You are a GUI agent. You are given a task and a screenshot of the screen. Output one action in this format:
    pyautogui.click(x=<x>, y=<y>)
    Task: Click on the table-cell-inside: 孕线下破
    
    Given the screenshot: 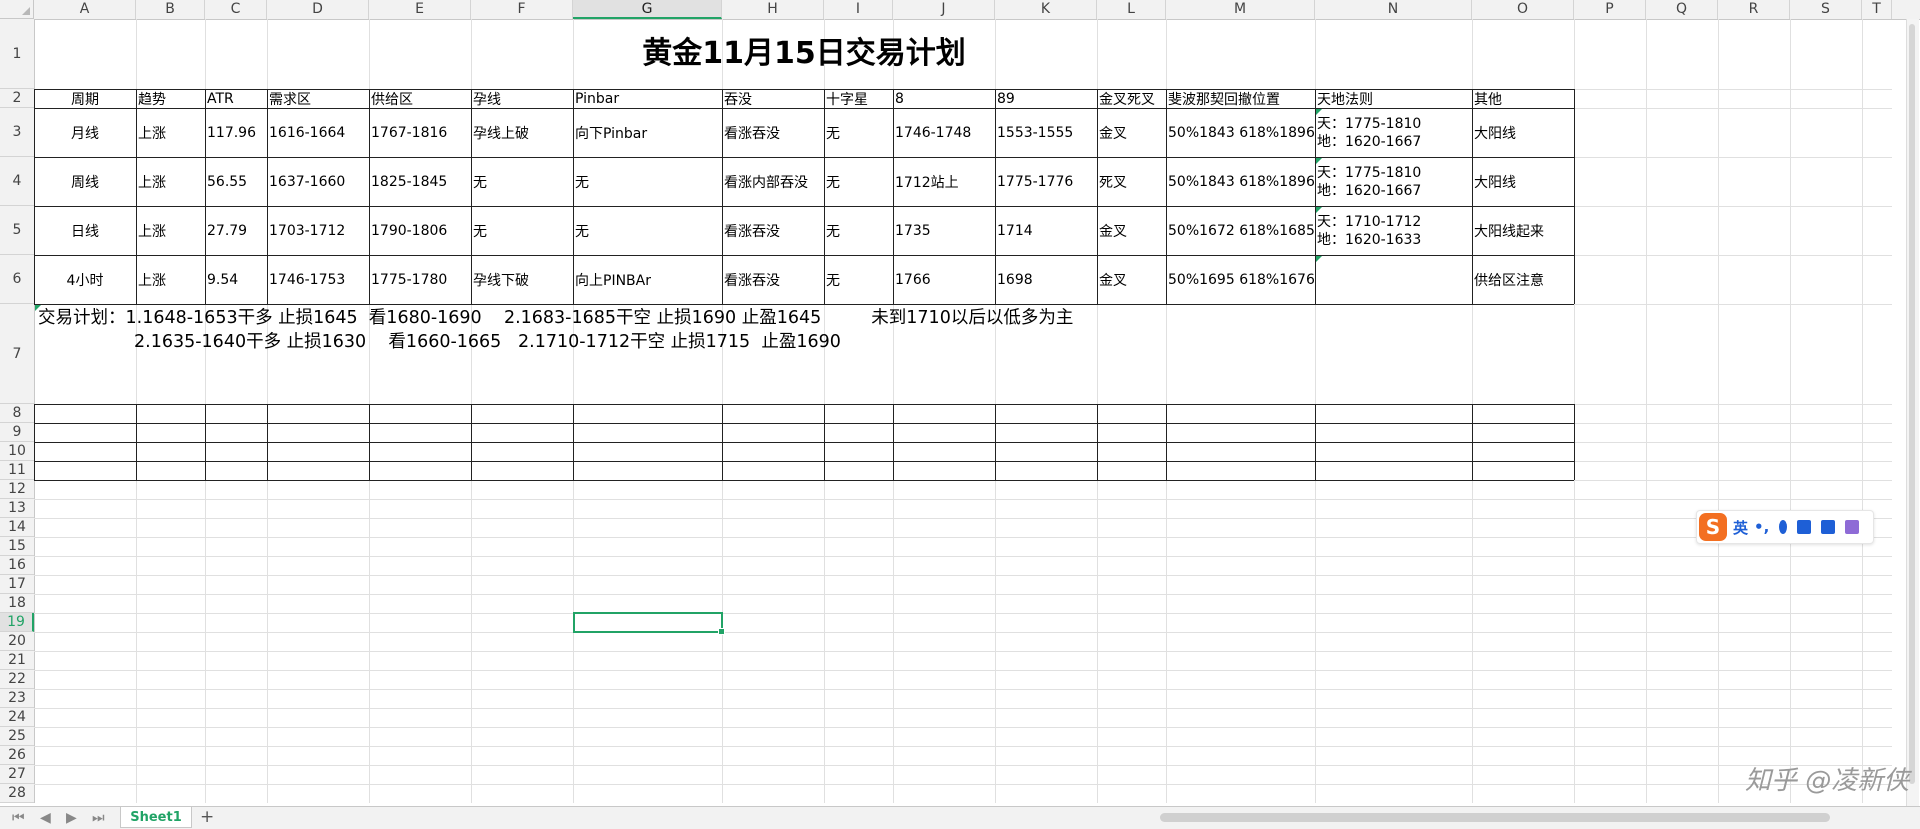 What is the action you would take?
    pyautogui.click(x=522, y=279)
    